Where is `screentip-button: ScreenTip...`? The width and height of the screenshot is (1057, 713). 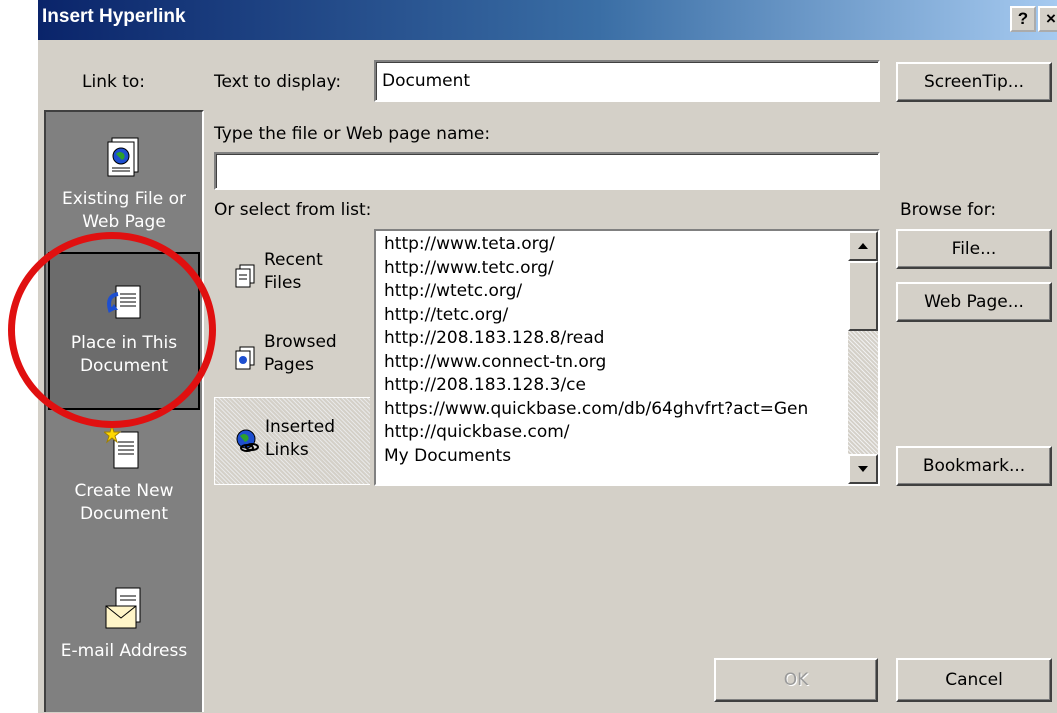
screentip-button: ScreenTip... is located at coordinates (974, 82).